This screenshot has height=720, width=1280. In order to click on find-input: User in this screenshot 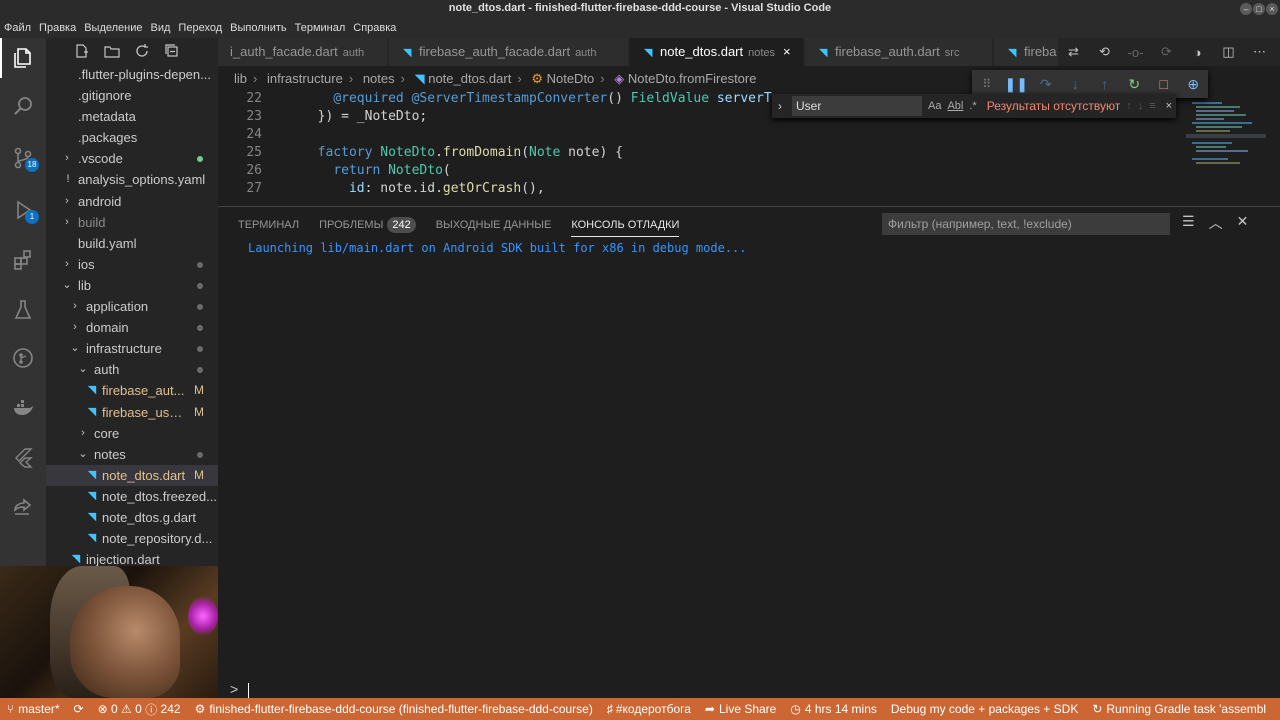, I will do `click(857, 106)`.